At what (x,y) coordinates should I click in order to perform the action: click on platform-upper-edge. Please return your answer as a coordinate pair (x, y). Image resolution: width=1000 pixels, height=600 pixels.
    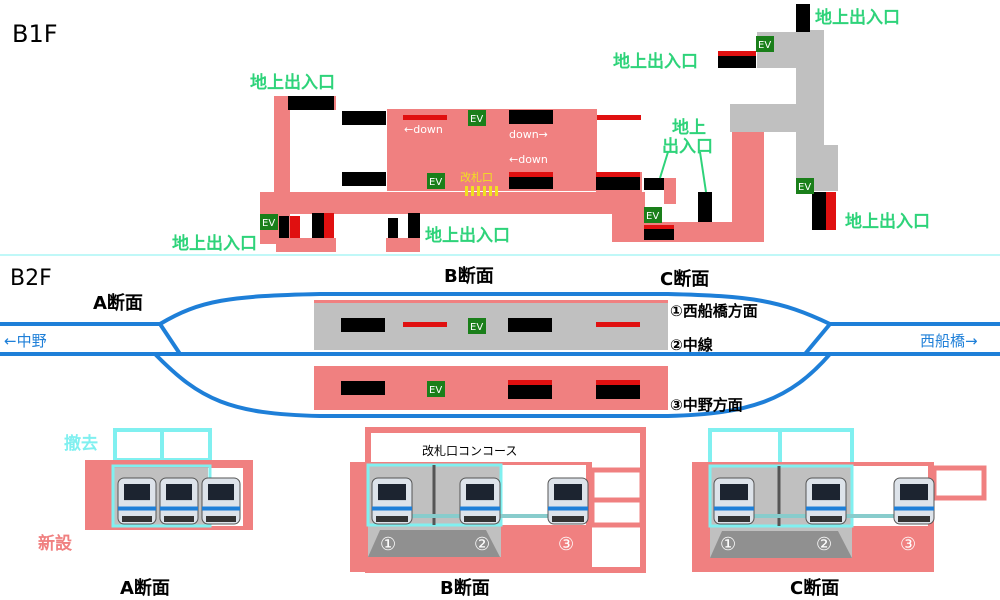
    Looking at the image, I should click on (491, 301).